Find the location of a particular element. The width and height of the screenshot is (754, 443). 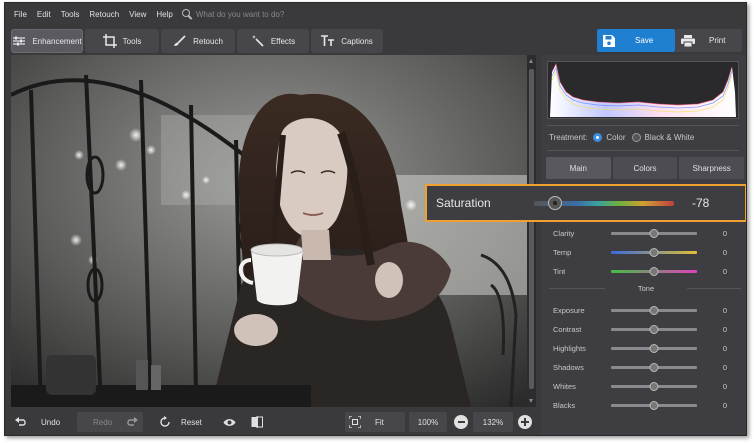

preview-button is located at coordinates (231, 422).